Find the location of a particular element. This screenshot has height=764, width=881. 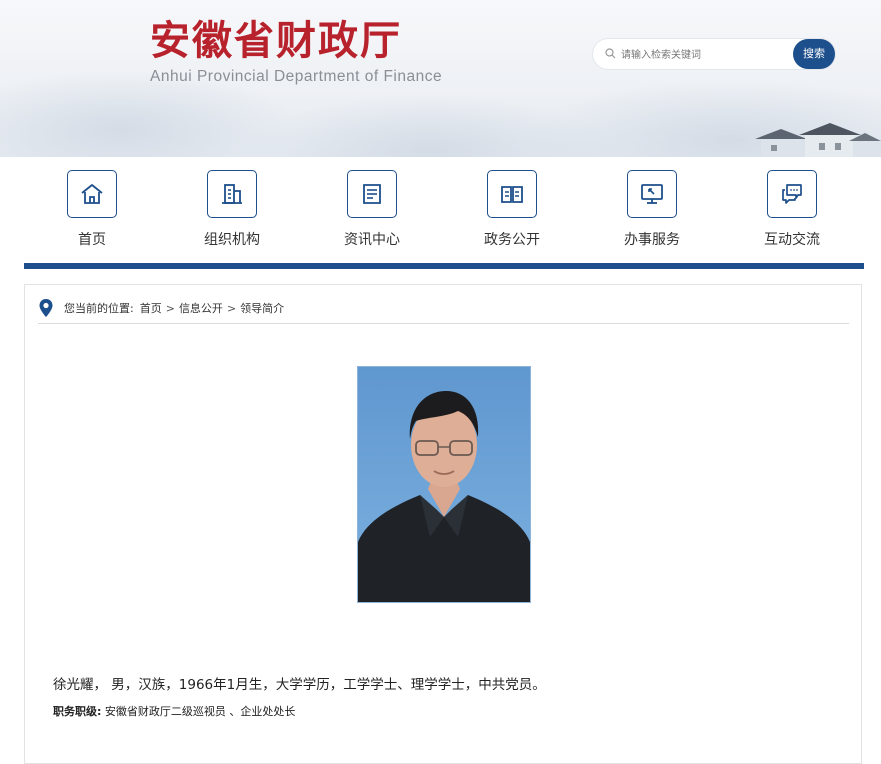

breadcrumb-divider is located at coordinates (443, 323).